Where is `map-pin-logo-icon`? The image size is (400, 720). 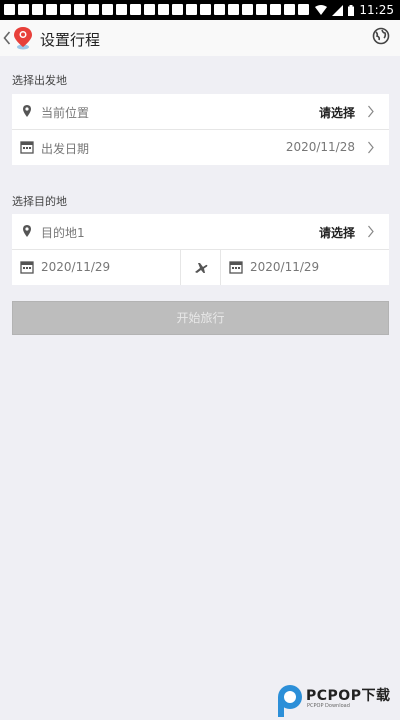 map-pin-logo-icon is located at coordinates (23, 38).